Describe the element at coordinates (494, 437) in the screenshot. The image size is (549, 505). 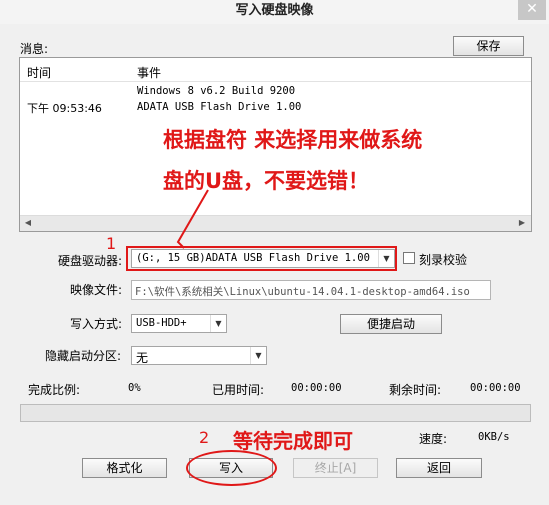
I see `speed-value: 0KB/s` at that location.